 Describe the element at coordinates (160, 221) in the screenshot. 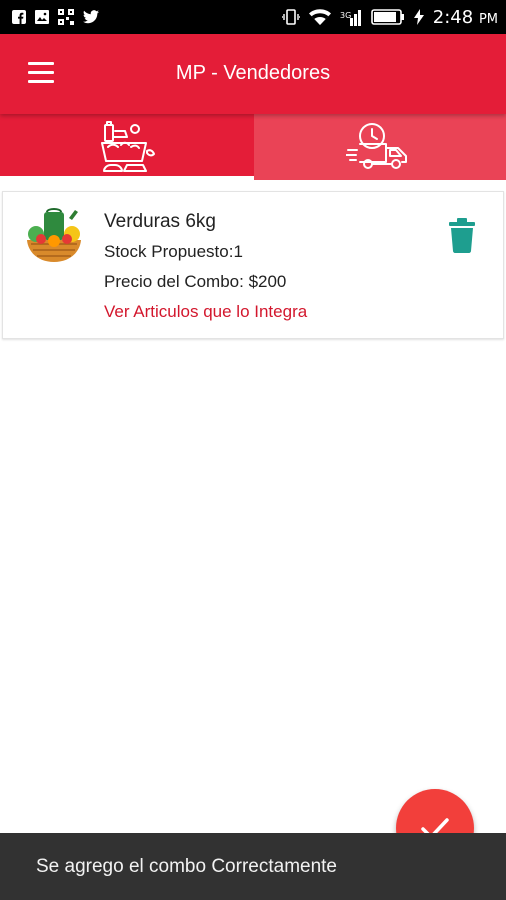

I see `combo-title: Verduras 6kg` at that location.